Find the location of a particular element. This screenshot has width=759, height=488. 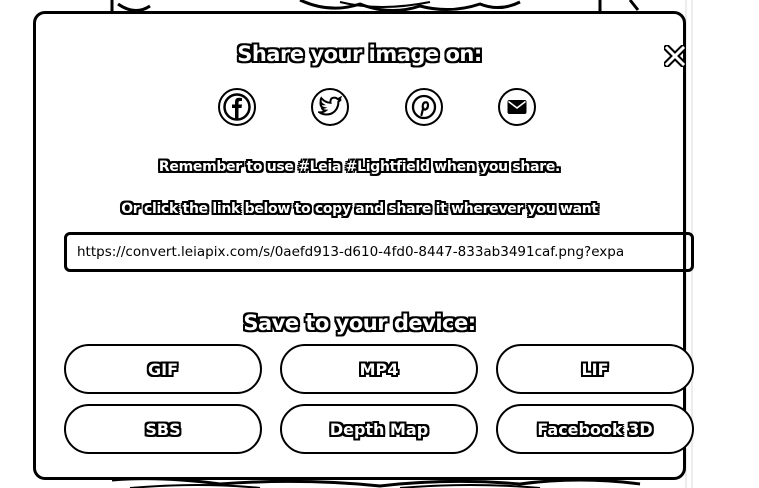

facebook-share-button is located at coordinates (237, 107).